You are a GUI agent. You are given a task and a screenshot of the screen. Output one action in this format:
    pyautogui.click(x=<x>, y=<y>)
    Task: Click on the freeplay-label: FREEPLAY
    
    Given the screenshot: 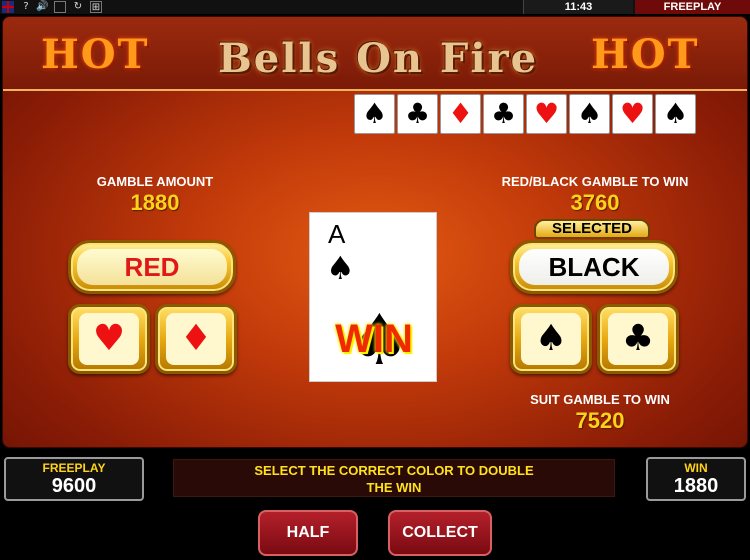 What is the action you would take?
    pyautogui.click(x=74, y=468)
    